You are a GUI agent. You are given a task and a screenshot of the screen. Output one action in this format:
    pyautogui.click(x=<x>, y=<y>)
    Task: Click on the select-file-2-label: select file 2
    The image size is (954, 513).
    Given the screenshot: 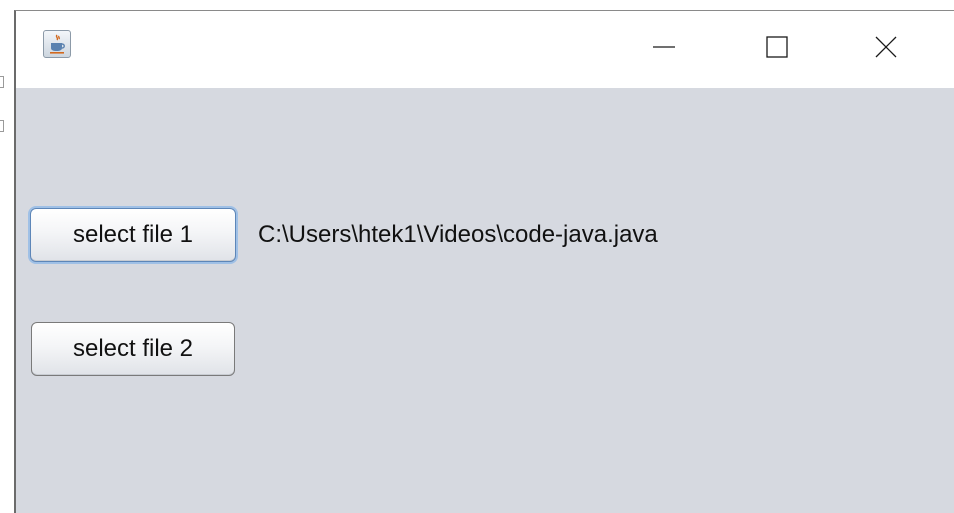 What is the action you would take?
    pyautogui.click(x=133, y=348)
    